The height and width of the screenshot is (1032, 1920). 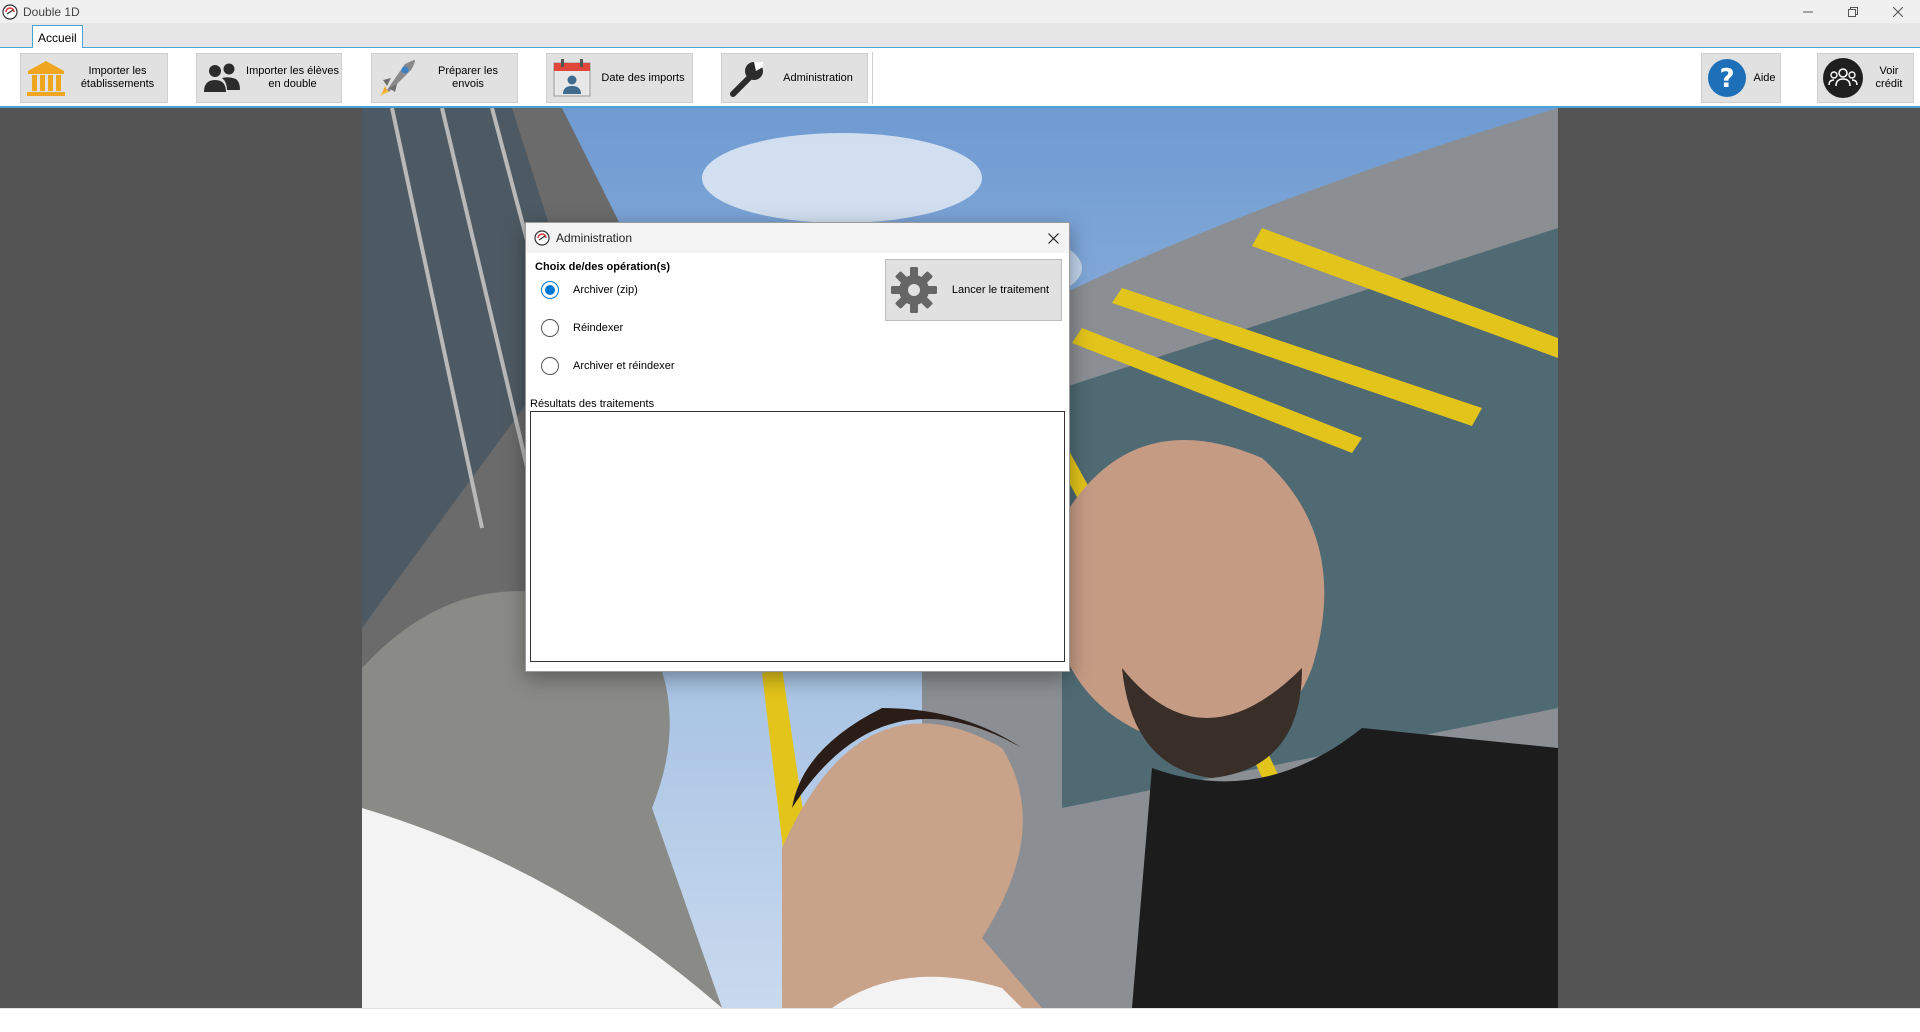 I want to click on dialog-close-button, so click(x=1053, y=238).